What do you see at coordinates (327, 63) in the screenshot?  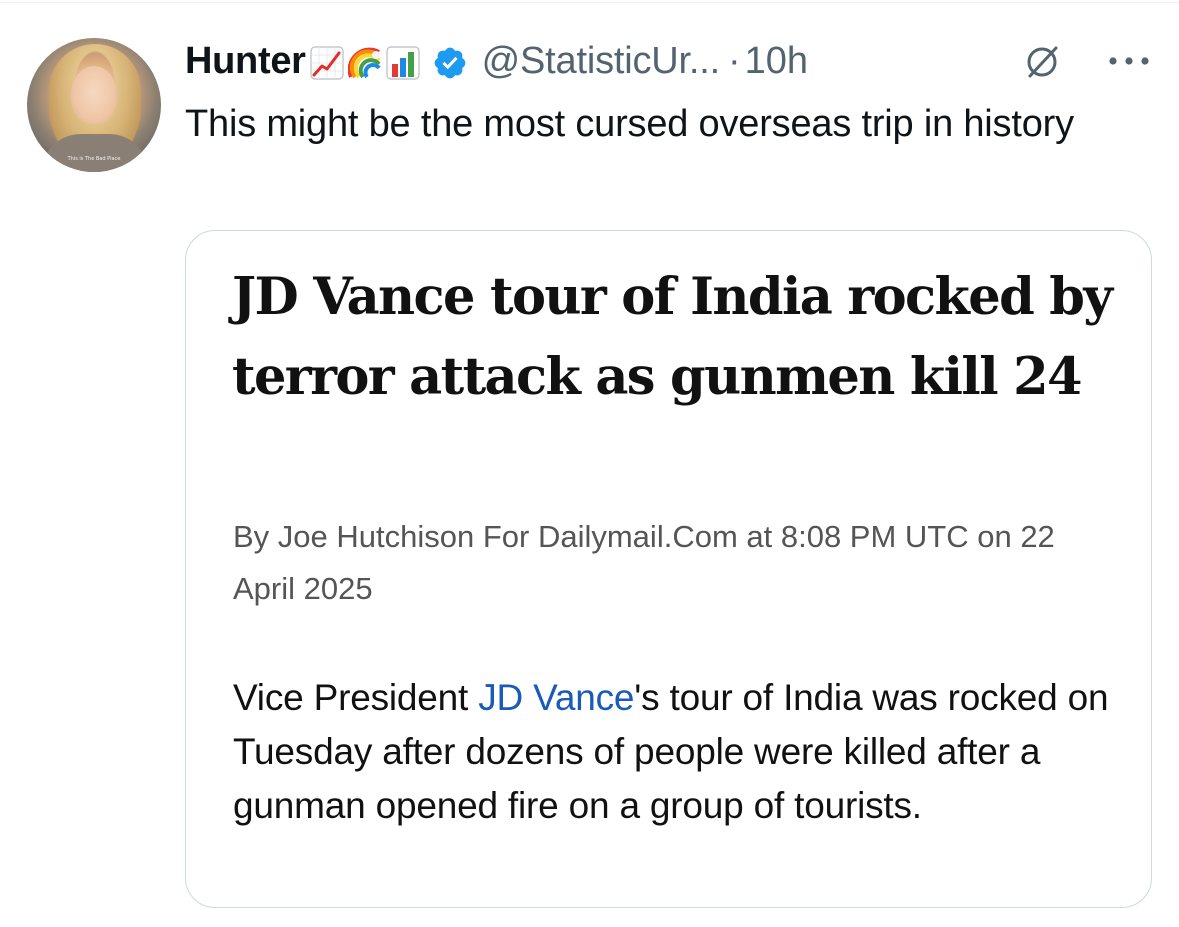 I see `chart-increasing-emoji` at bounding box center [327, 63].